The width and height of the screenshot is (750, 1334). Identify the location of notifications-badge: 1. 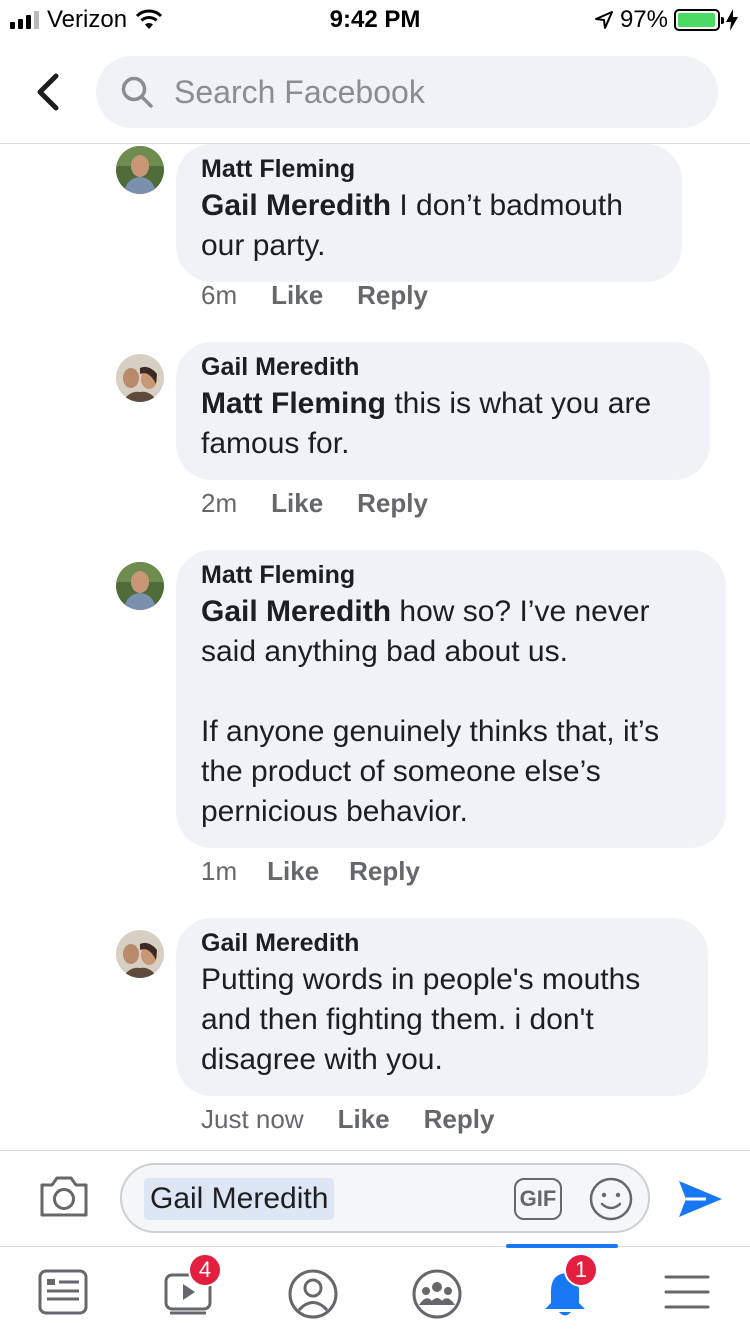
(581, 1270).